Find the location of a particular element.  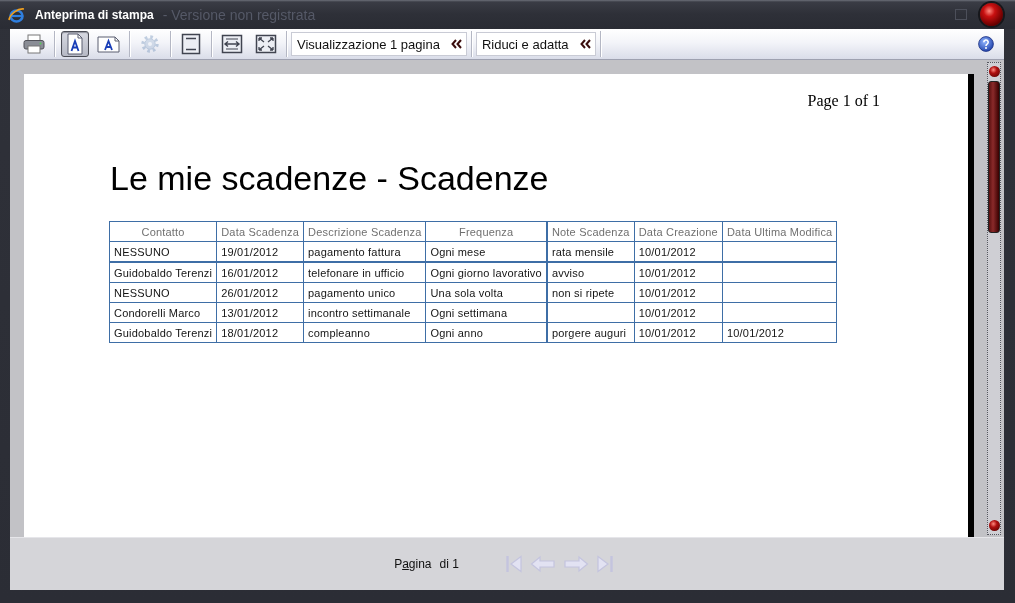

help-icon is located at coordinates (986, 44).